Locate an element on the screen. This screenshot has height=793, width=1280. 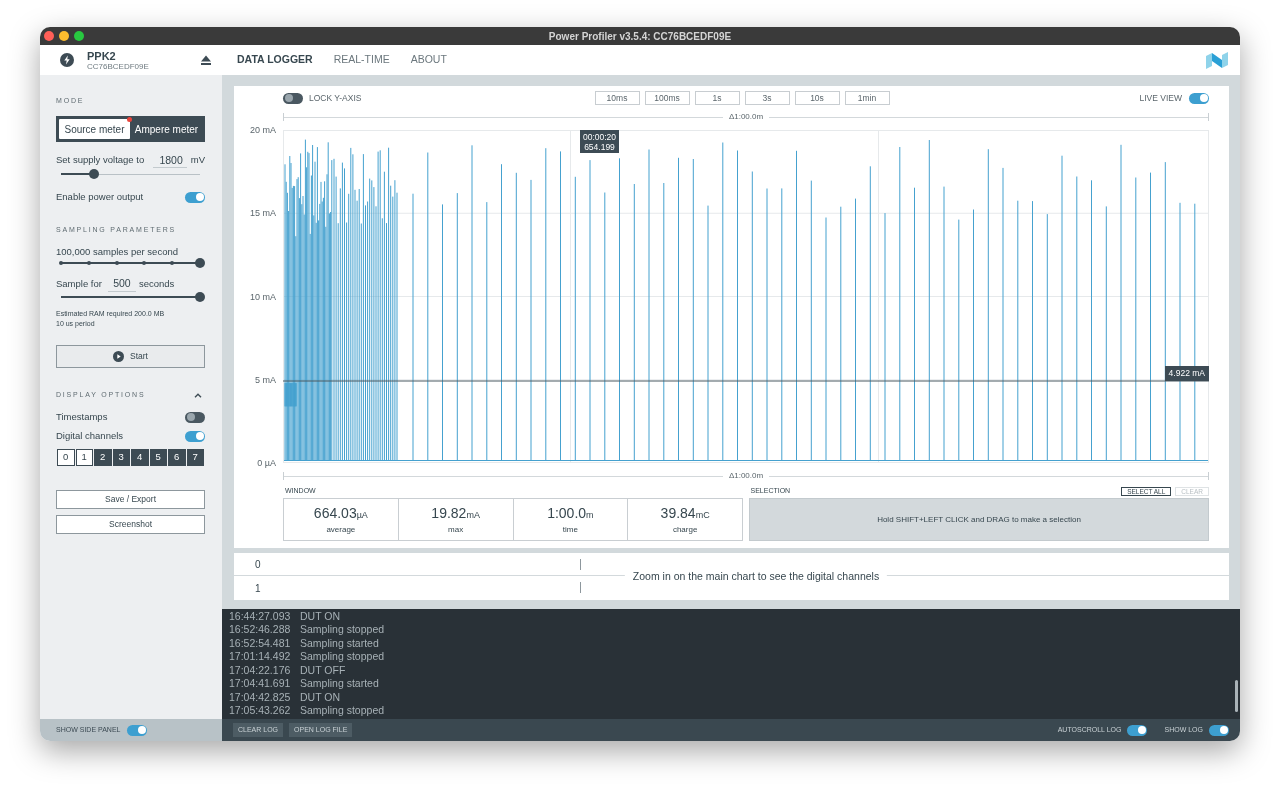
channel-label: 0 is located at coordinates (258, 564).